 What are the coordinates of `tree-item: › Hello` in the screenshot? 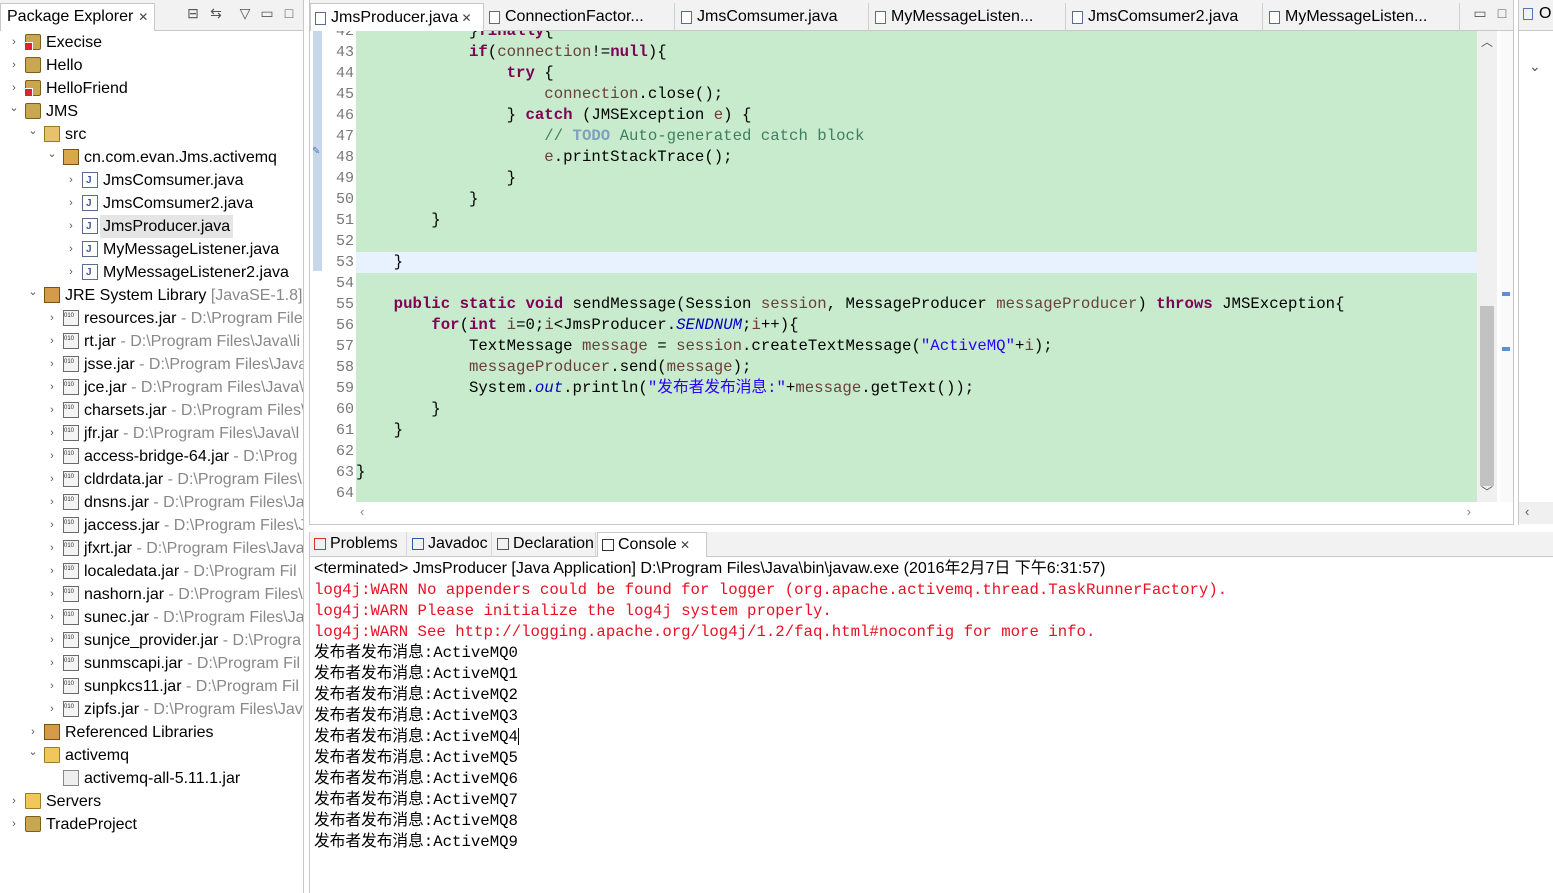 It's located at (151, 65).